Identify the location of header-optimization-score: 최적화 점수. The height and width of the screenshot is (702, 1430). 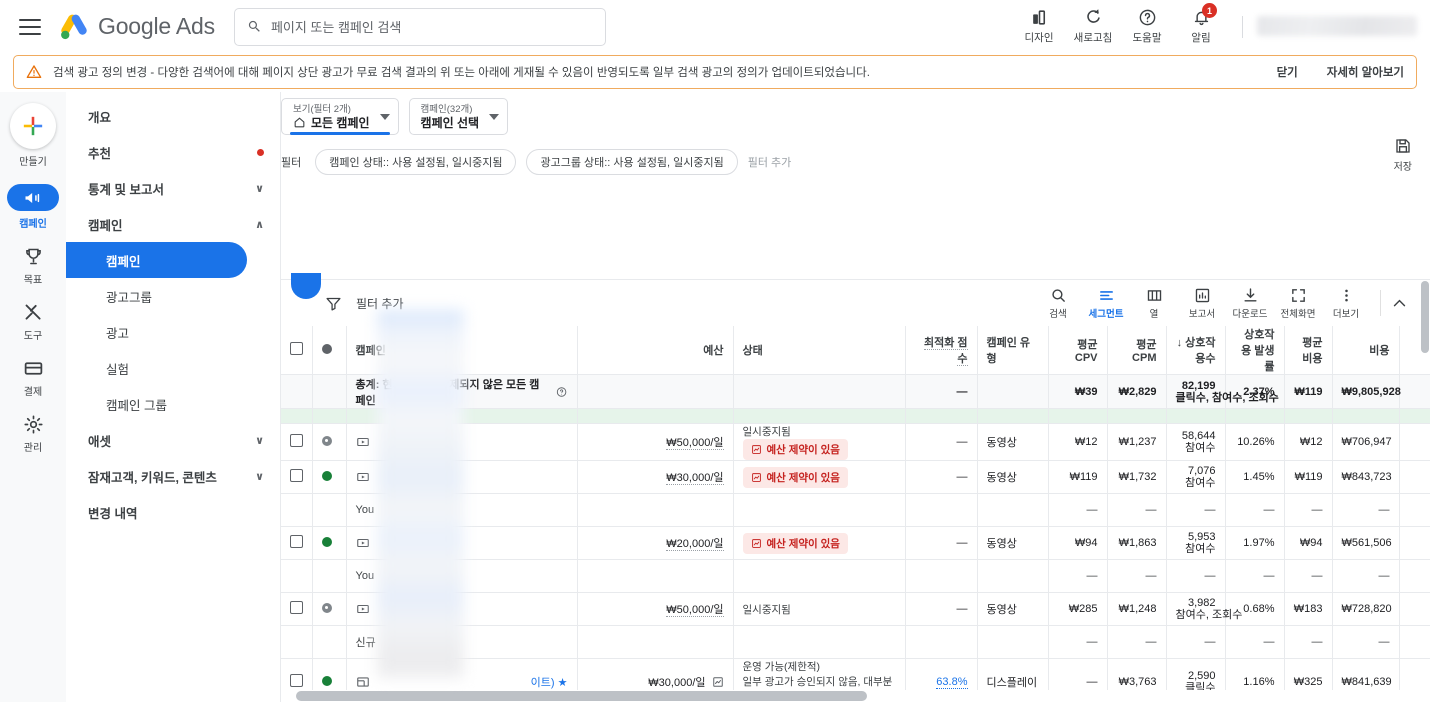
(941, 350).